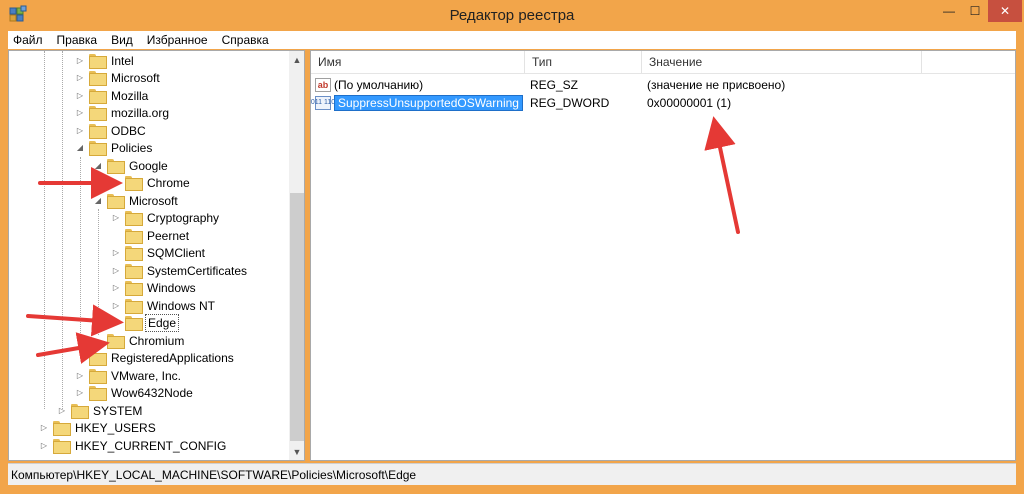  Describe the element at coordinates (135, 77) in the screenshot. I see `tree-item-label: Microsoft` at that location.